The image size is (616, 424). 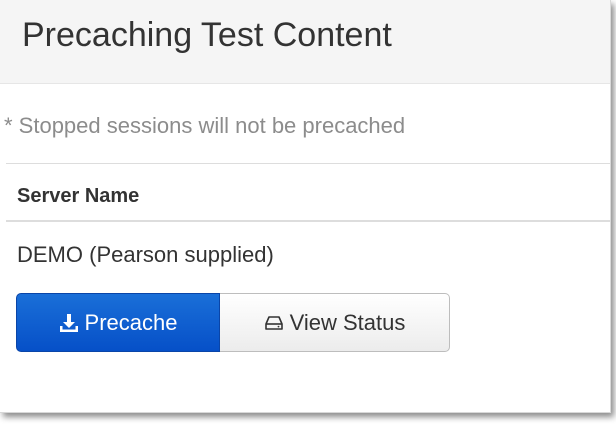 What do you see at coordinates (205, 125) in the screenshot?
I see `stopped-sessions-note: * Stopped sessions will not be precached` at bounding box center [205, 125].